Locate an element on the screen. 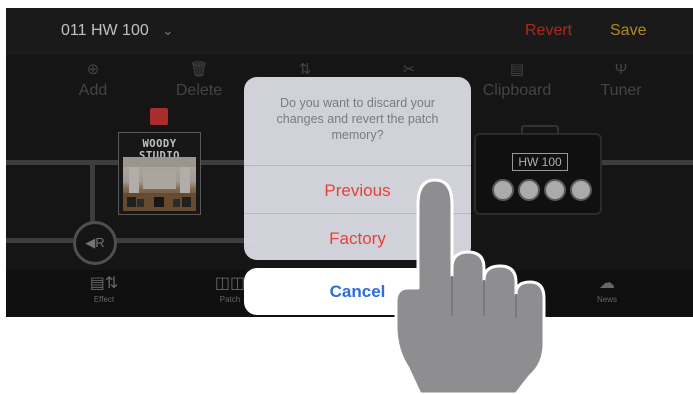  divider is located at coordinates (357, 165).